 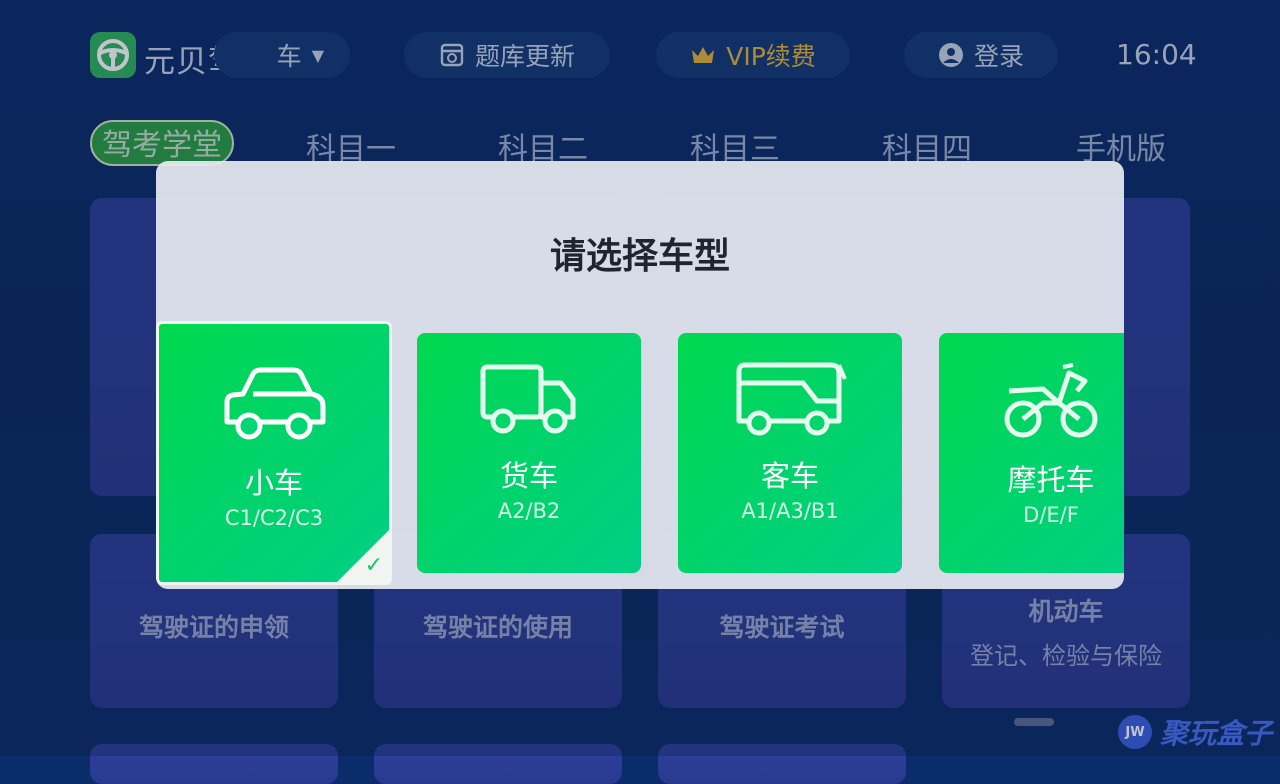 What do you see at coordinates (639, 256) in the screenshot?
I see `dialog-title: 请选择车型` at bounding box center [639, 256].